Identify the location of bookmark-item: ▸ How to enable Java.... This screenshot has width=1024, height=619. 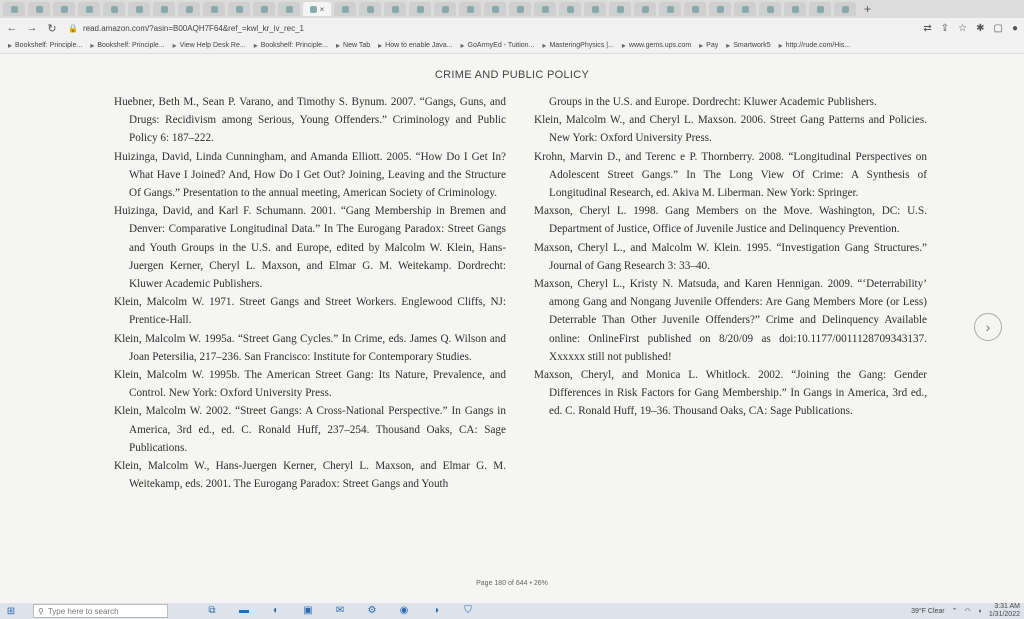
(415, 45).